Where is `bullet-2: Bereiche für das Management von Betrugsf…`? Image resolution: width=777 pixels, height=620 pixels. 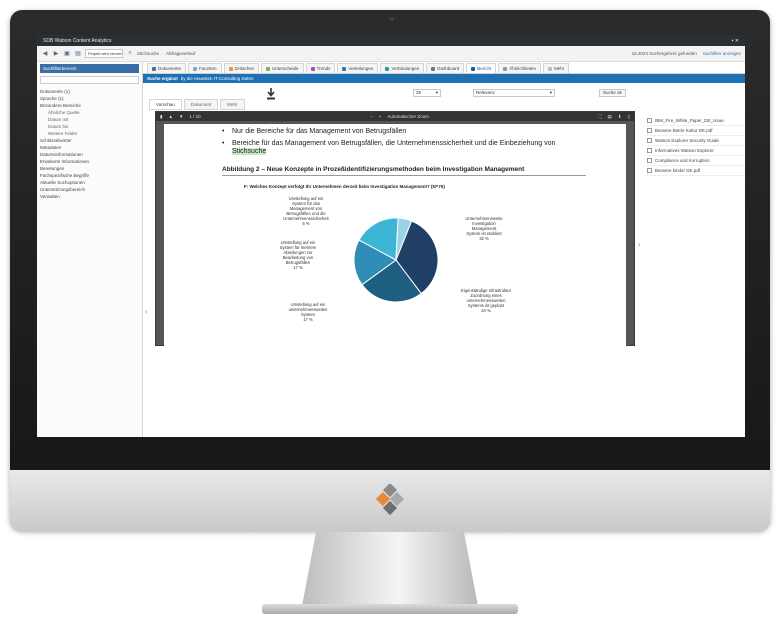 bullet-2: Bereiche für das Management von Betrugsf… is located at coordinates (404, 148).